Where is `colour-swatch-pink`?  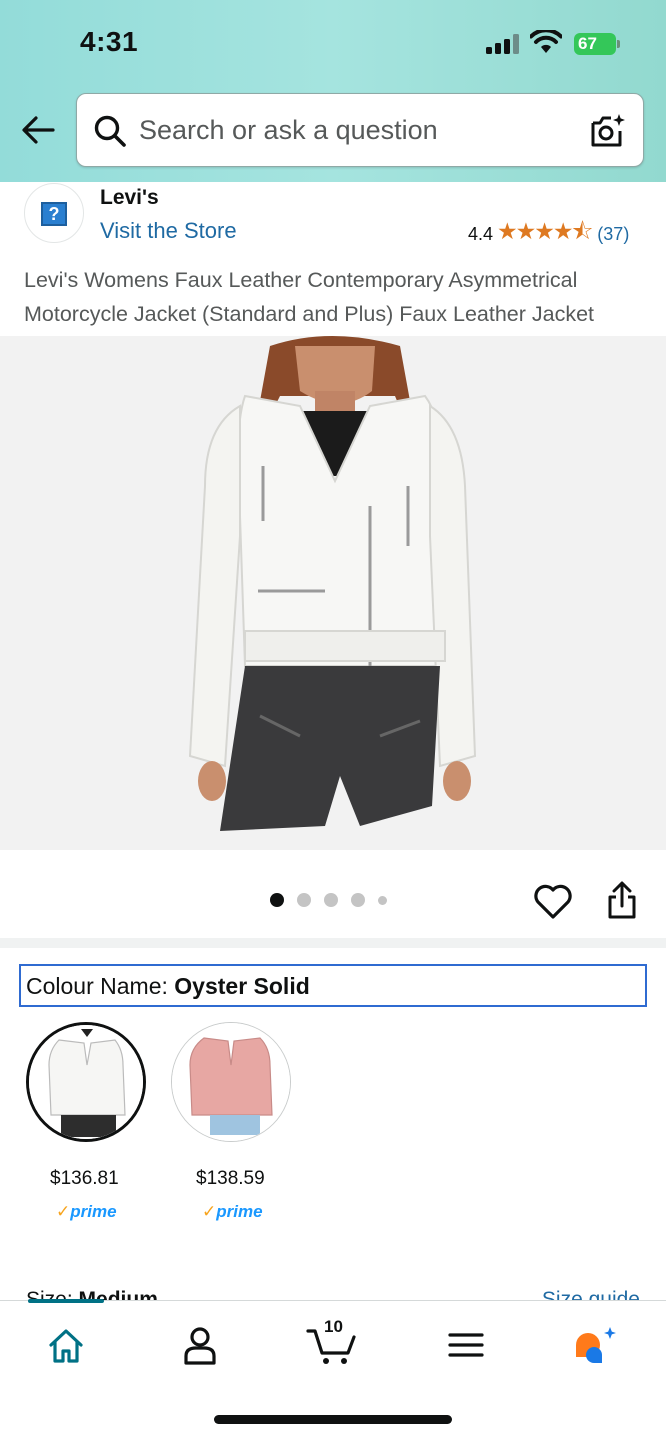 colour-swatch-pink is located at coordinates (231, 1082).